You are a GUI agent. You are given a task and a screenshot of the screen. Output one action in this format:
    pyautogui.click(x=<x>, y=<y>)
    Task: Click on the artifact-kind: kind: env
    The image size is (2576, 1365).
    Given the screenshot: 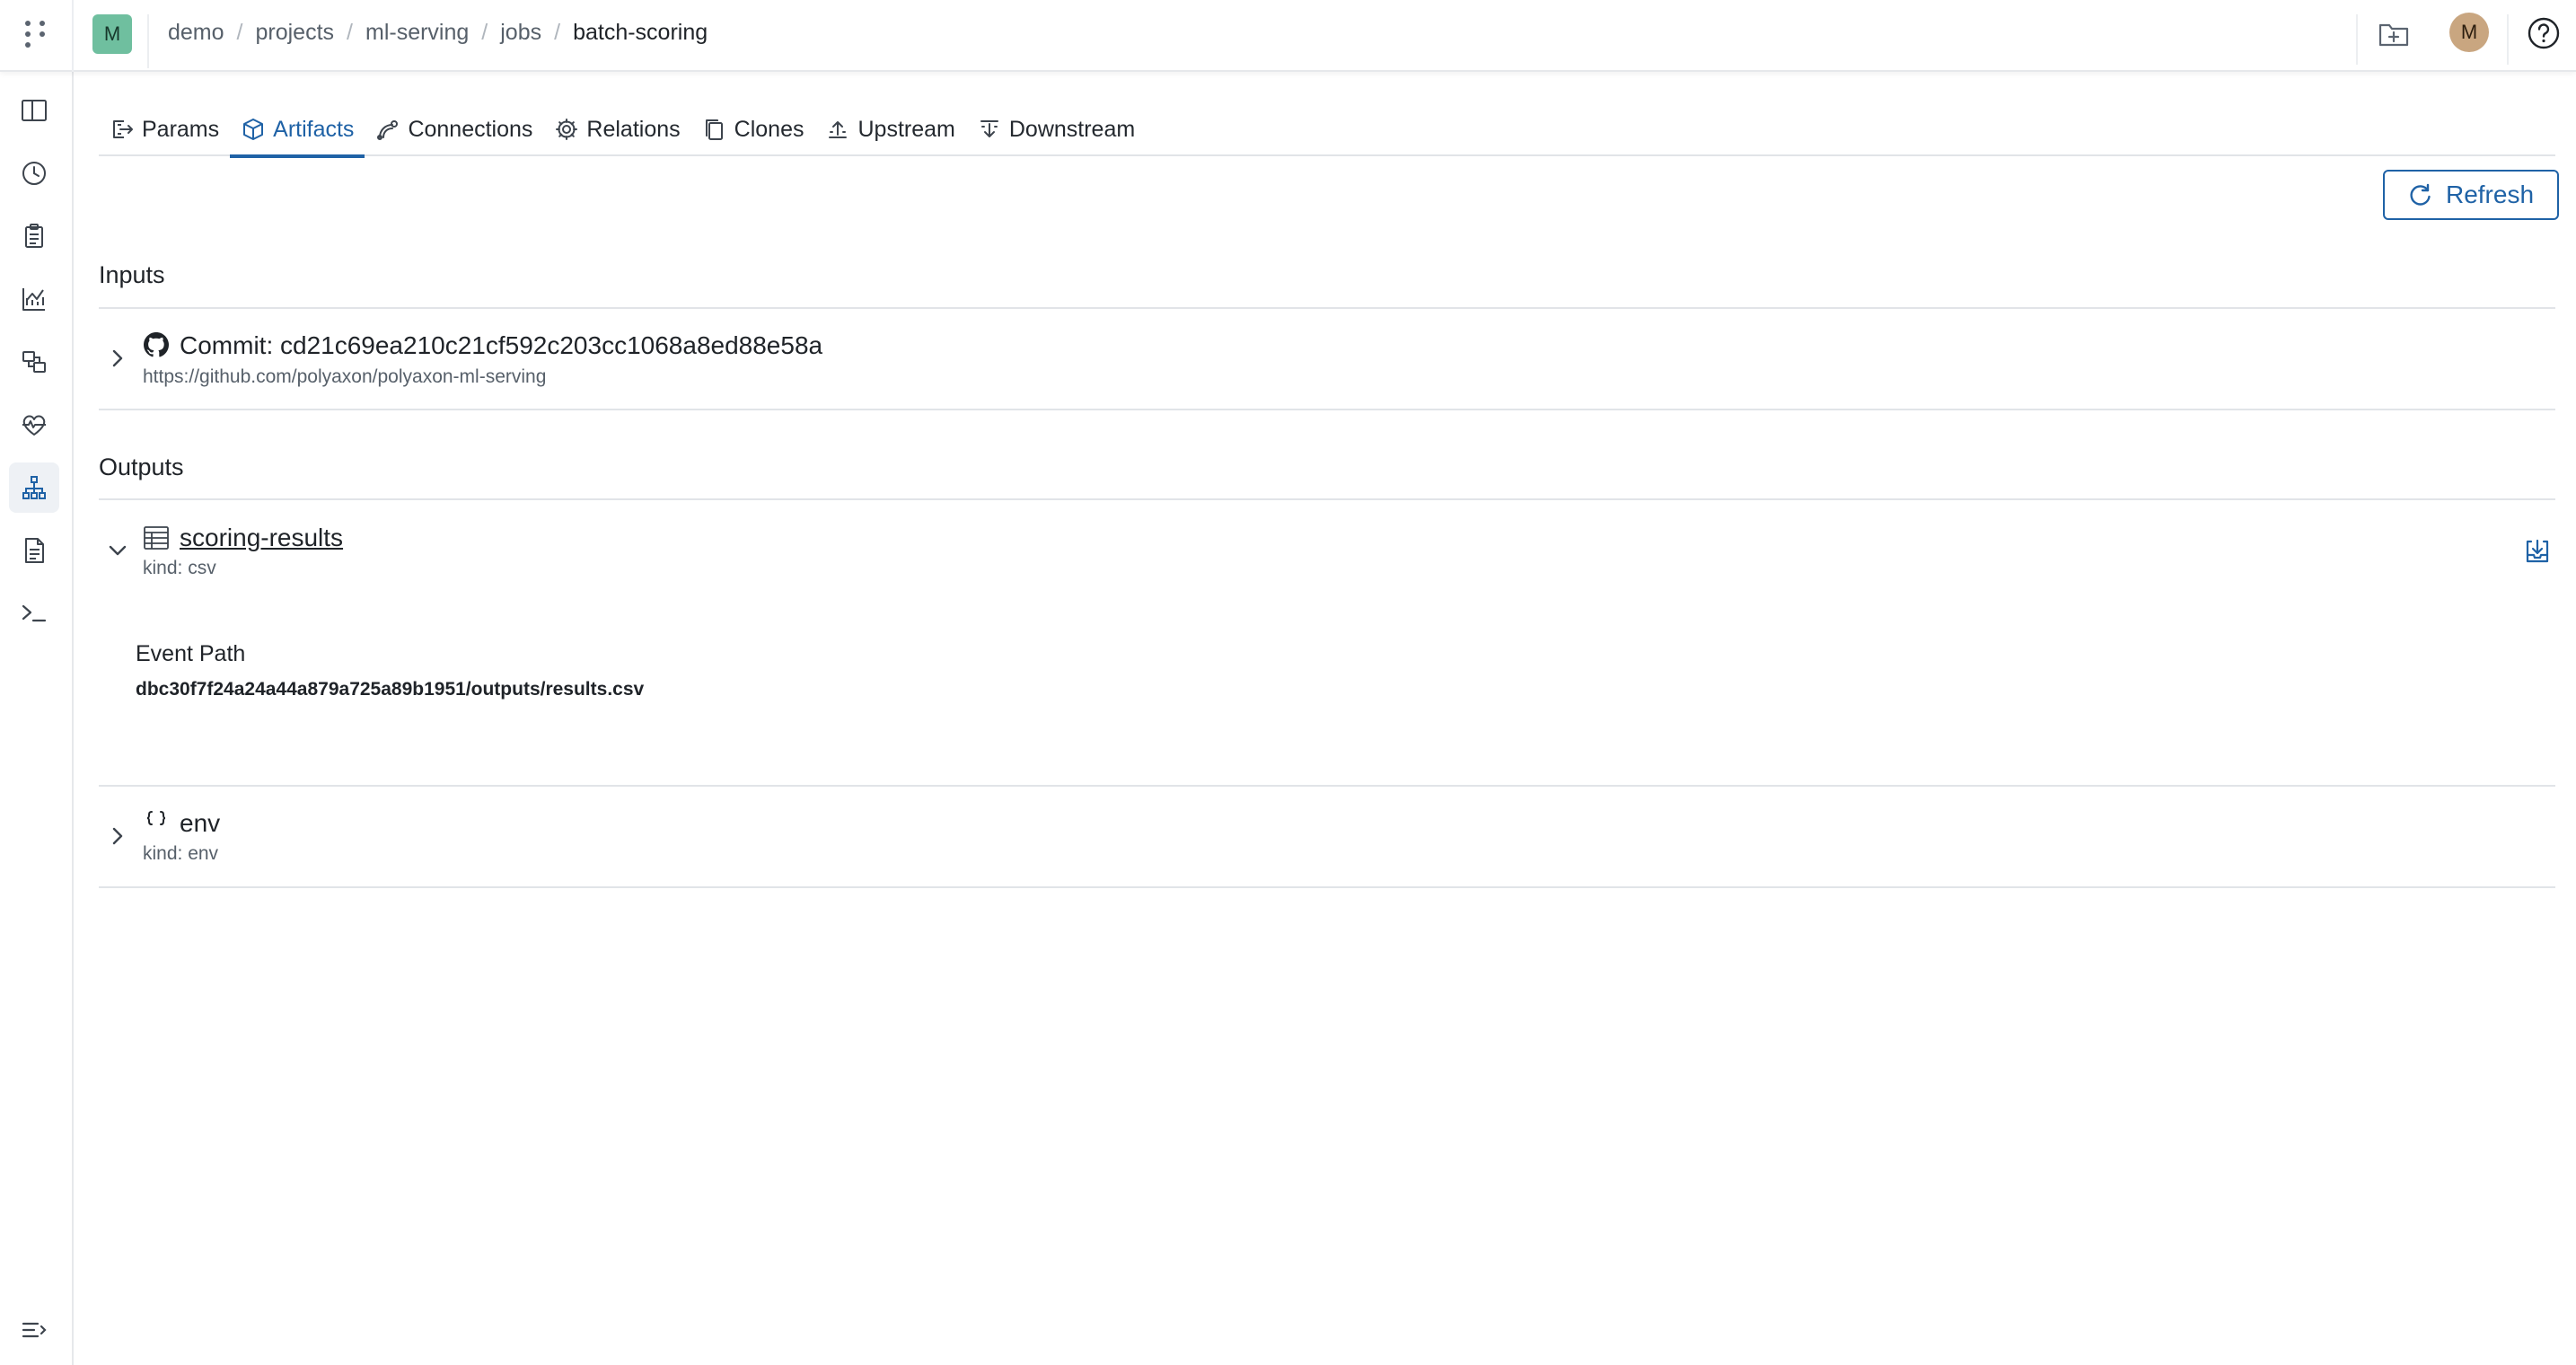 What is the action you would take?
    pyautogui.click(x=181, y=853)
    